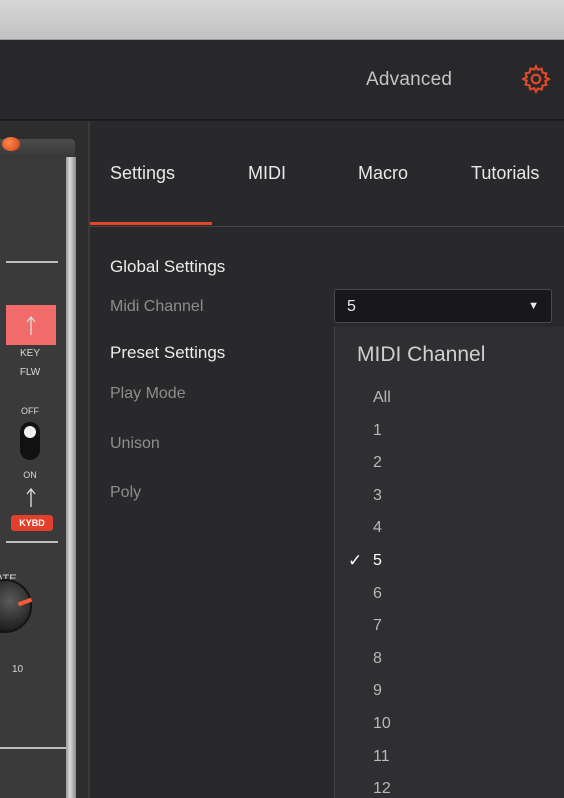  I want to click on poly-label: Poly, so click(126, 492).